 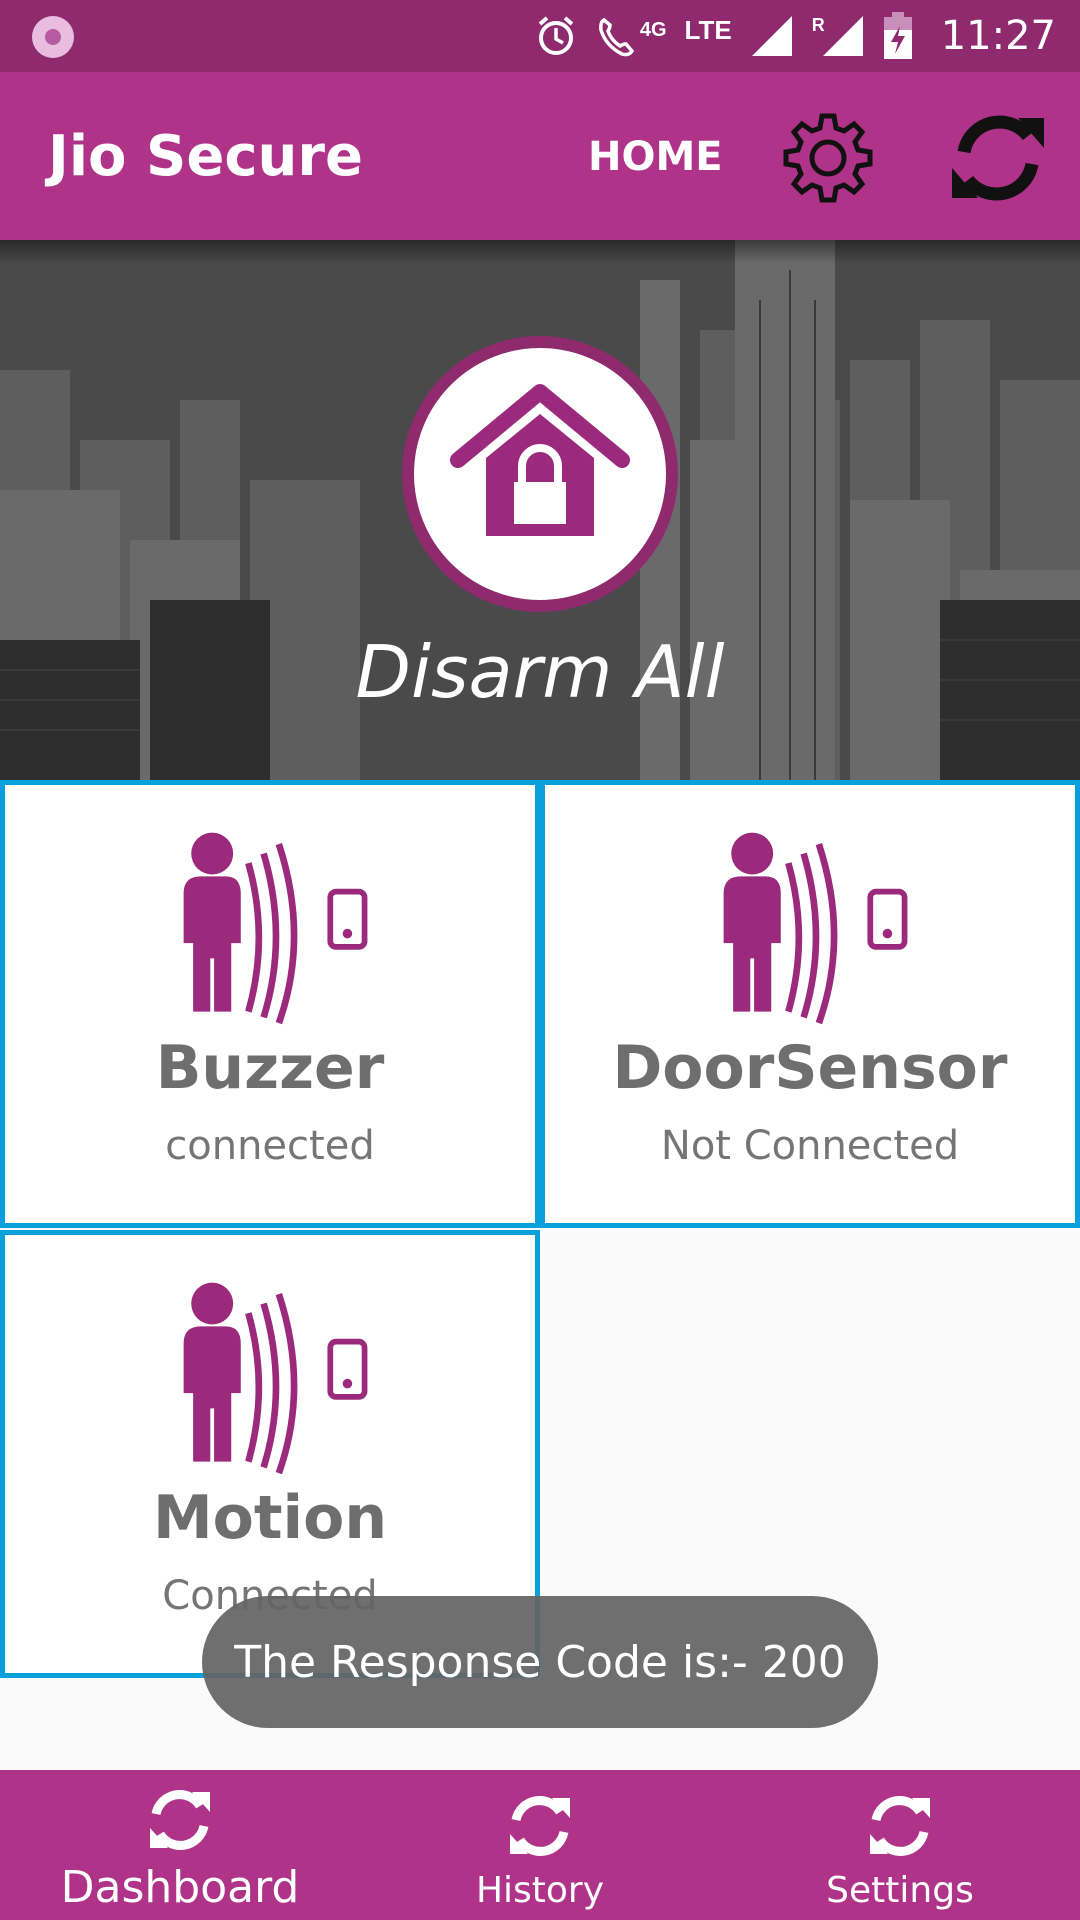 What do you see at coordinates (270, 1146) in the screenshot?
I see `device-status: connected` at bounding box center [270, 1146].